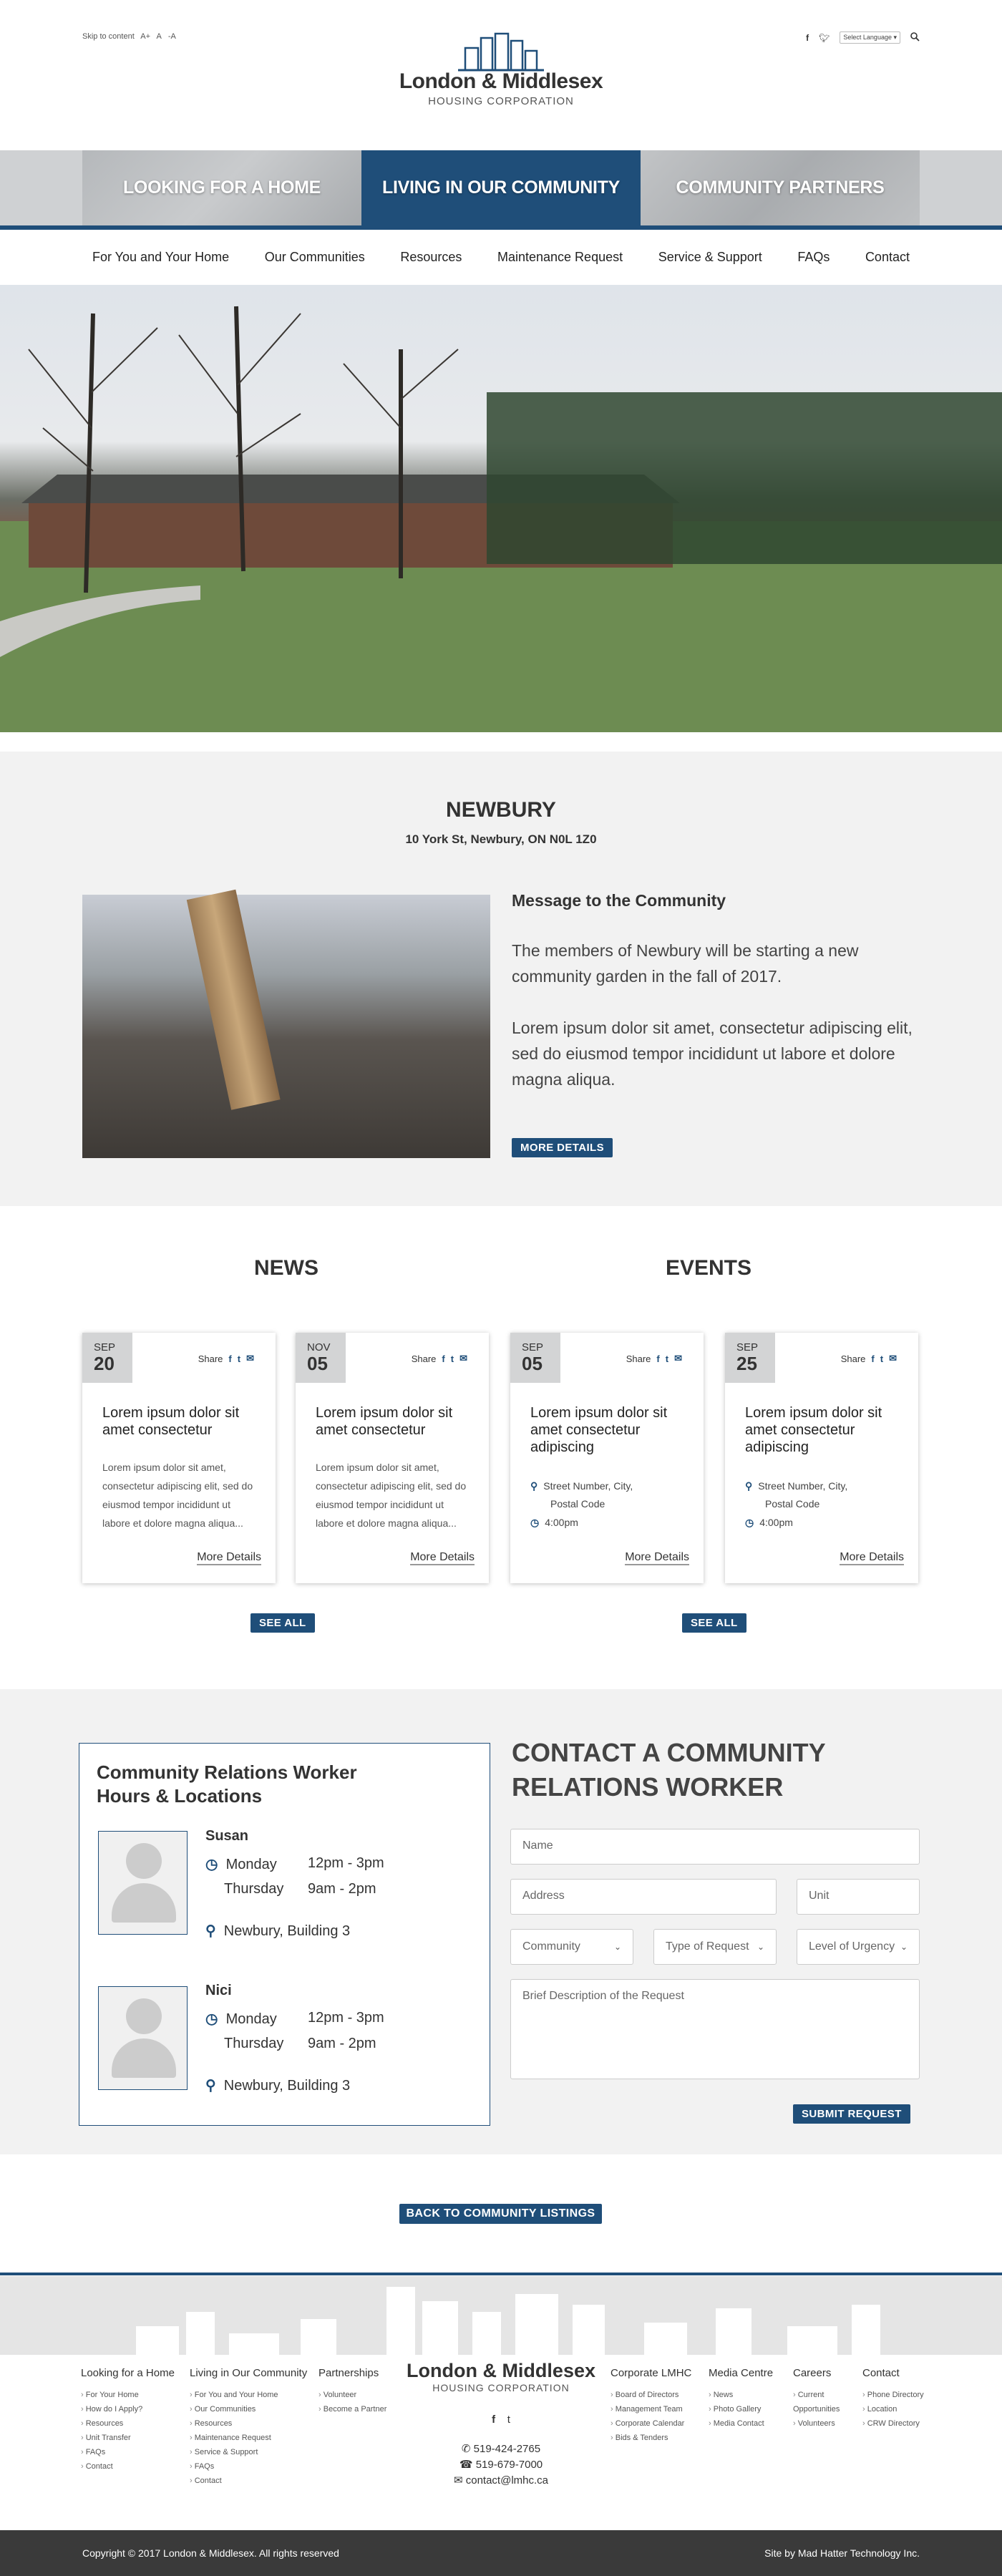 This screenshot has height=2576, width=1002. Describe the element at coordinates (741, 2423) in the screenshot. I see `footer-link: Media Contact` at that location.